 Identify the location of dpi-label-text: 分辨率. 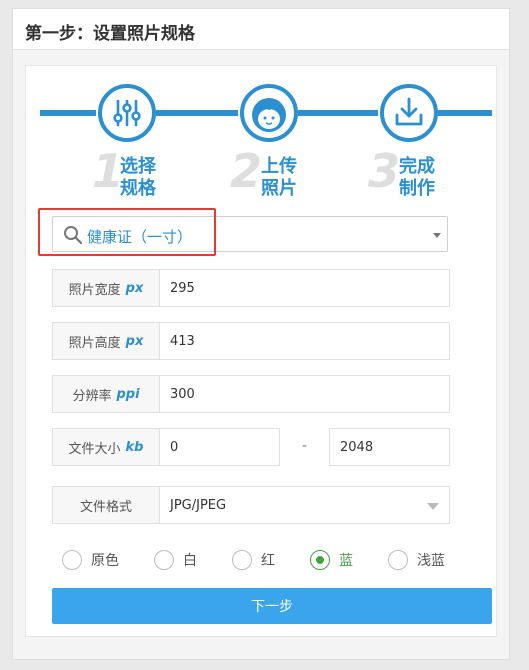
(92, 396).